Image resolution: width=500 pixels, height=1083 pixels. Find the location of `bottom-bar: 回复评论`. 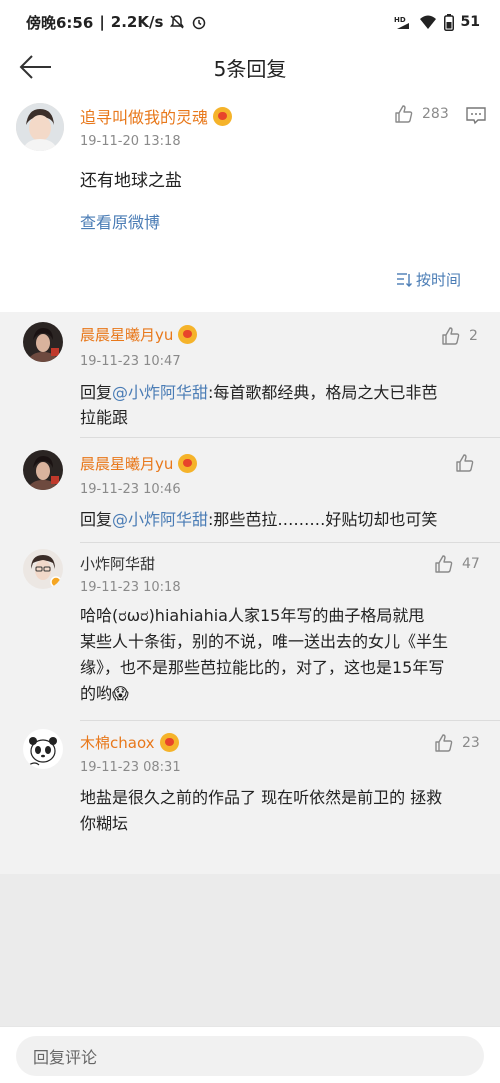

bottom-bar: 回复评论 is located at coordinates (250, 1054).